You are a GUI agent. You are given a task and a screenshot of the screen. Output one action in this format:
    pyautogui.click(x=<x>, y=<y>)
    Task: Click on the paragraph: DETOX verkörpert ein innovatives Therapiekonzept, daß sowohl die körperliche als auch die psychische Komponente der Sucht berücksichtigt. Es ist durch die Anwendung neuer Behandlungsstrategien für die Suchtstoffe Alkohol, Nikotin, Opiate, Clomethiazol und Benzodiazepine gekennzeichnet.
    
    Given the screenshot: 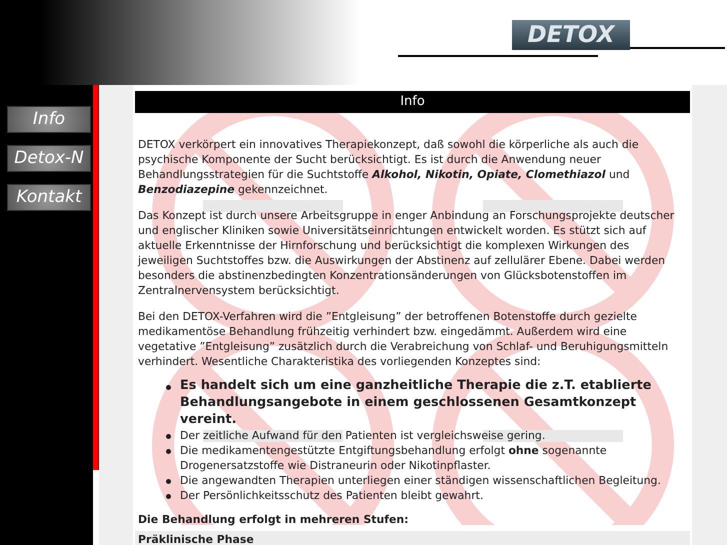 What is the action you would take?
    pyautogui.click(x=389, y=167)
    